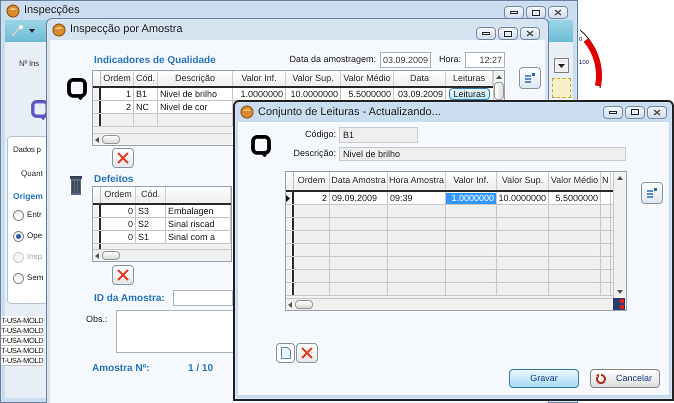 The height and width of the screenshot is (403, 674). Describe the element at coordinates (485, 60) in the screenshot. I see `time-field: 12:27` at that location.